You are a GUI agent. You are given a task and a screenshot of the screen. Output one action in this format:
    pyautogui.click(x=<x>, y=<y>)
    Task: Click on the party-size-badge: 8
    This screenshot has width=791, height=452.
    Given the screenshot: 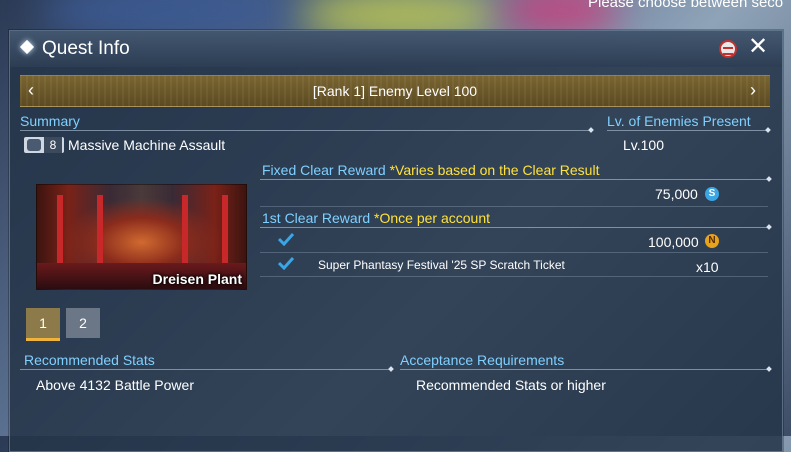 What is the action you would take?
    pyautogui.click(x=44, y=145)
    